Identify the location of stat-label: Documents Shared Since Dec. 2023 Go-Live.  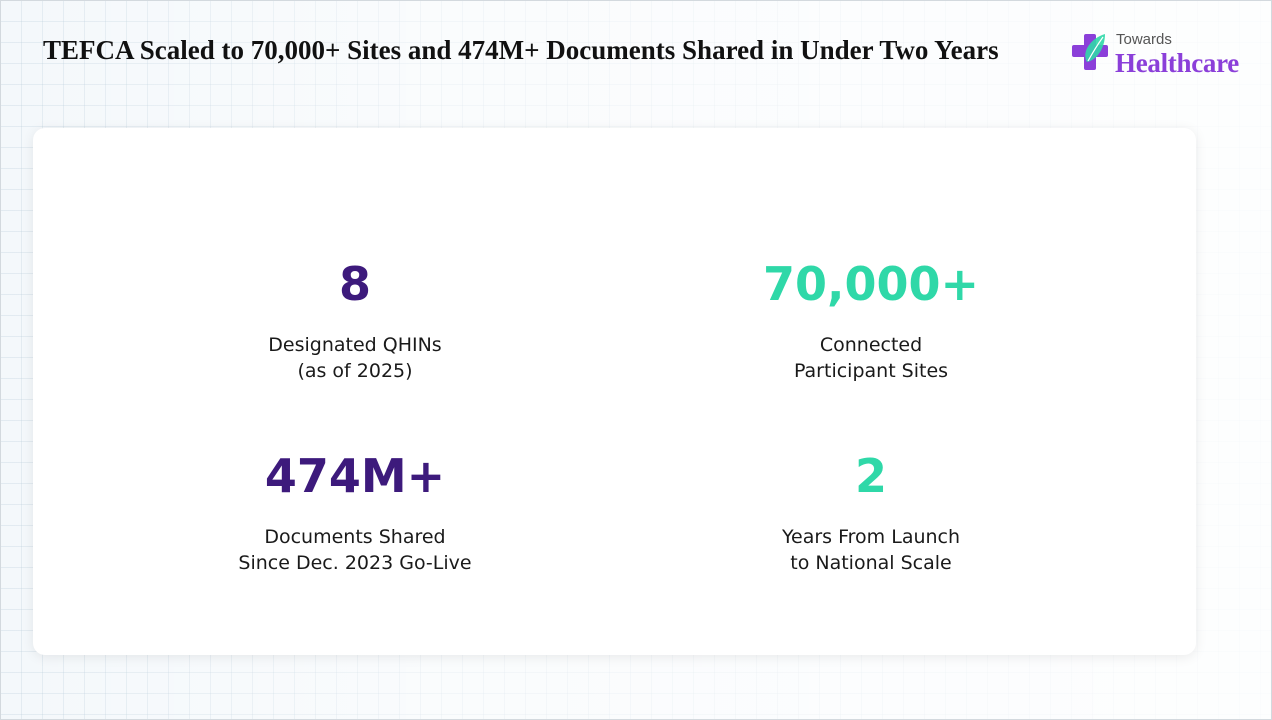
(355, 550).